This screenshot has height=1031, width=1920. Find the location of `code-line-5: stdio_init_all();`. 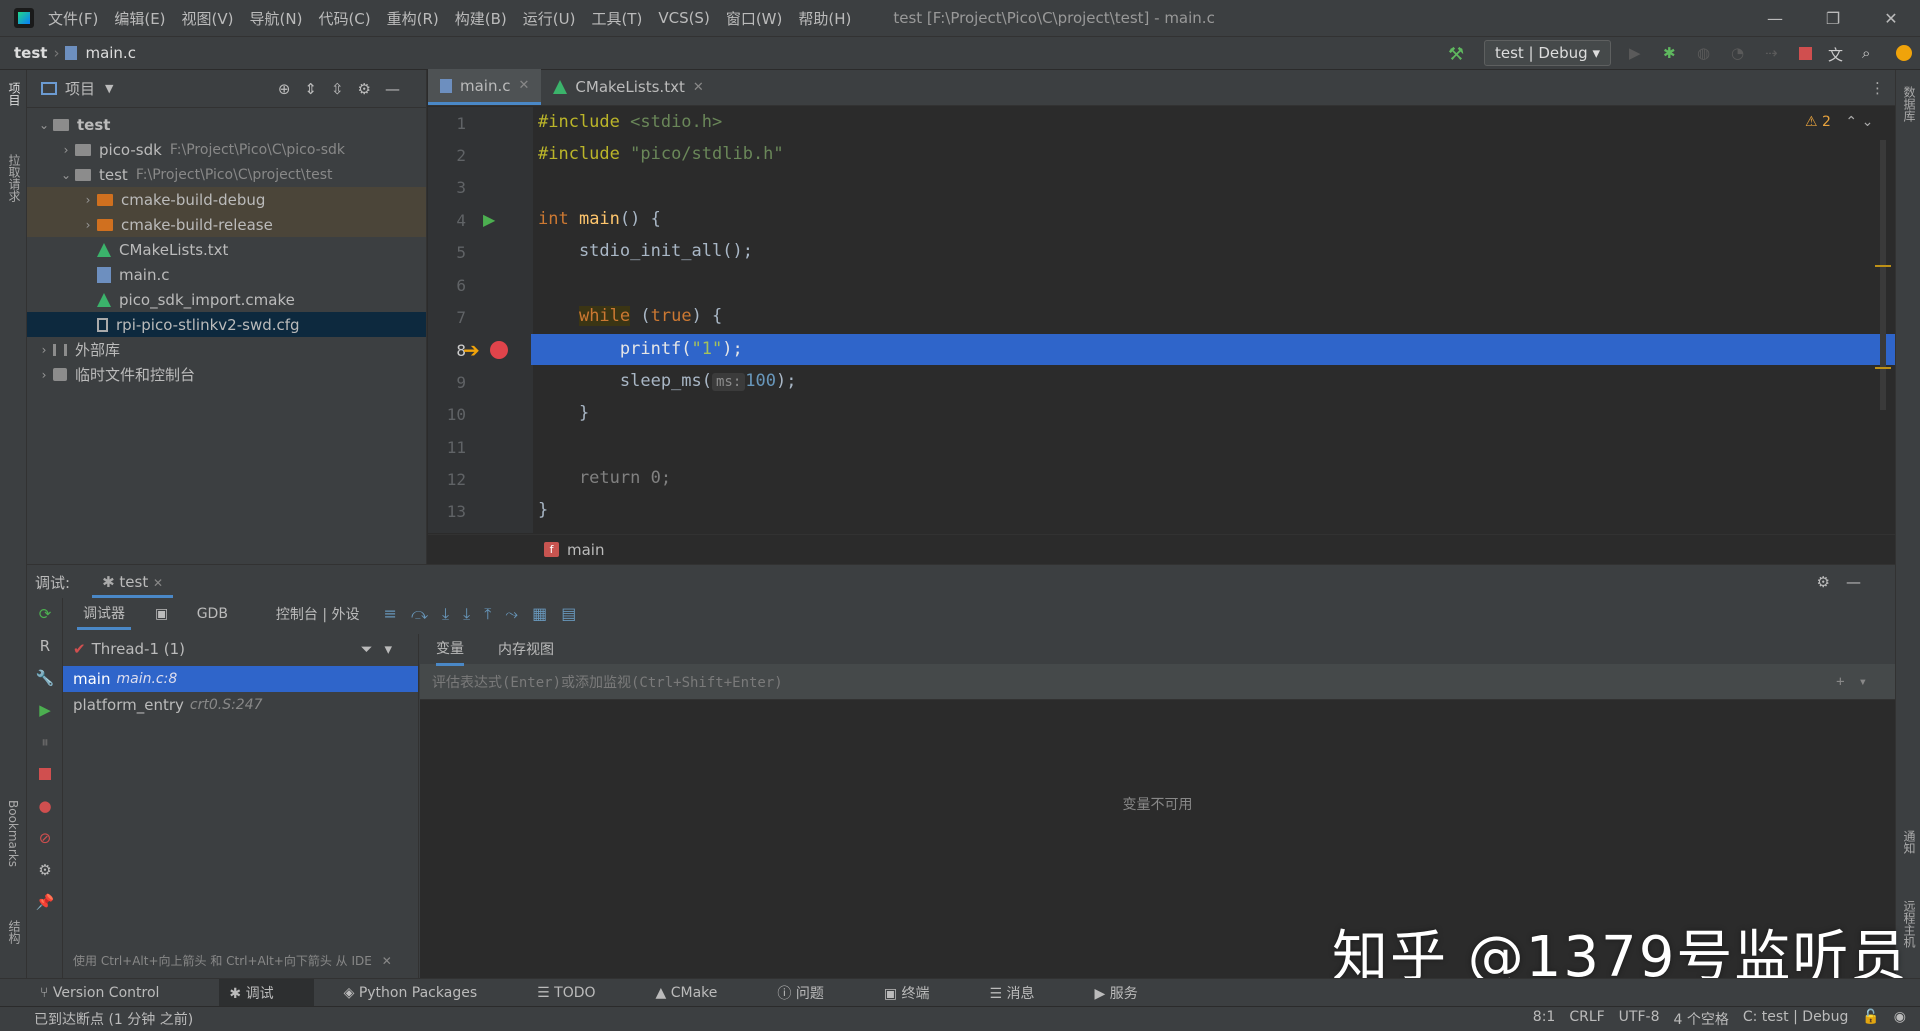

code-line-5: stdio_init_all(); is located at coordinates (645, 251).